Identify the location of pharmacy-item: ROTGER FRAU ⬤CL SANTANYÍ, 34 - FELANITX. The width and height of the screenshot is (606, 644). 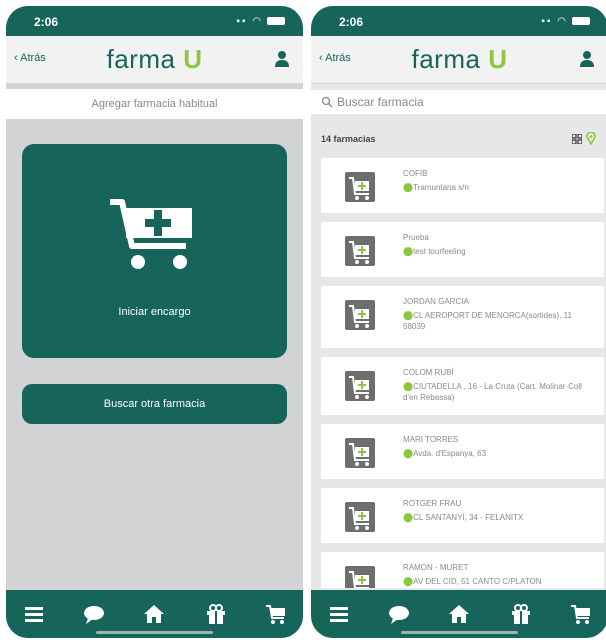
(462, 515).